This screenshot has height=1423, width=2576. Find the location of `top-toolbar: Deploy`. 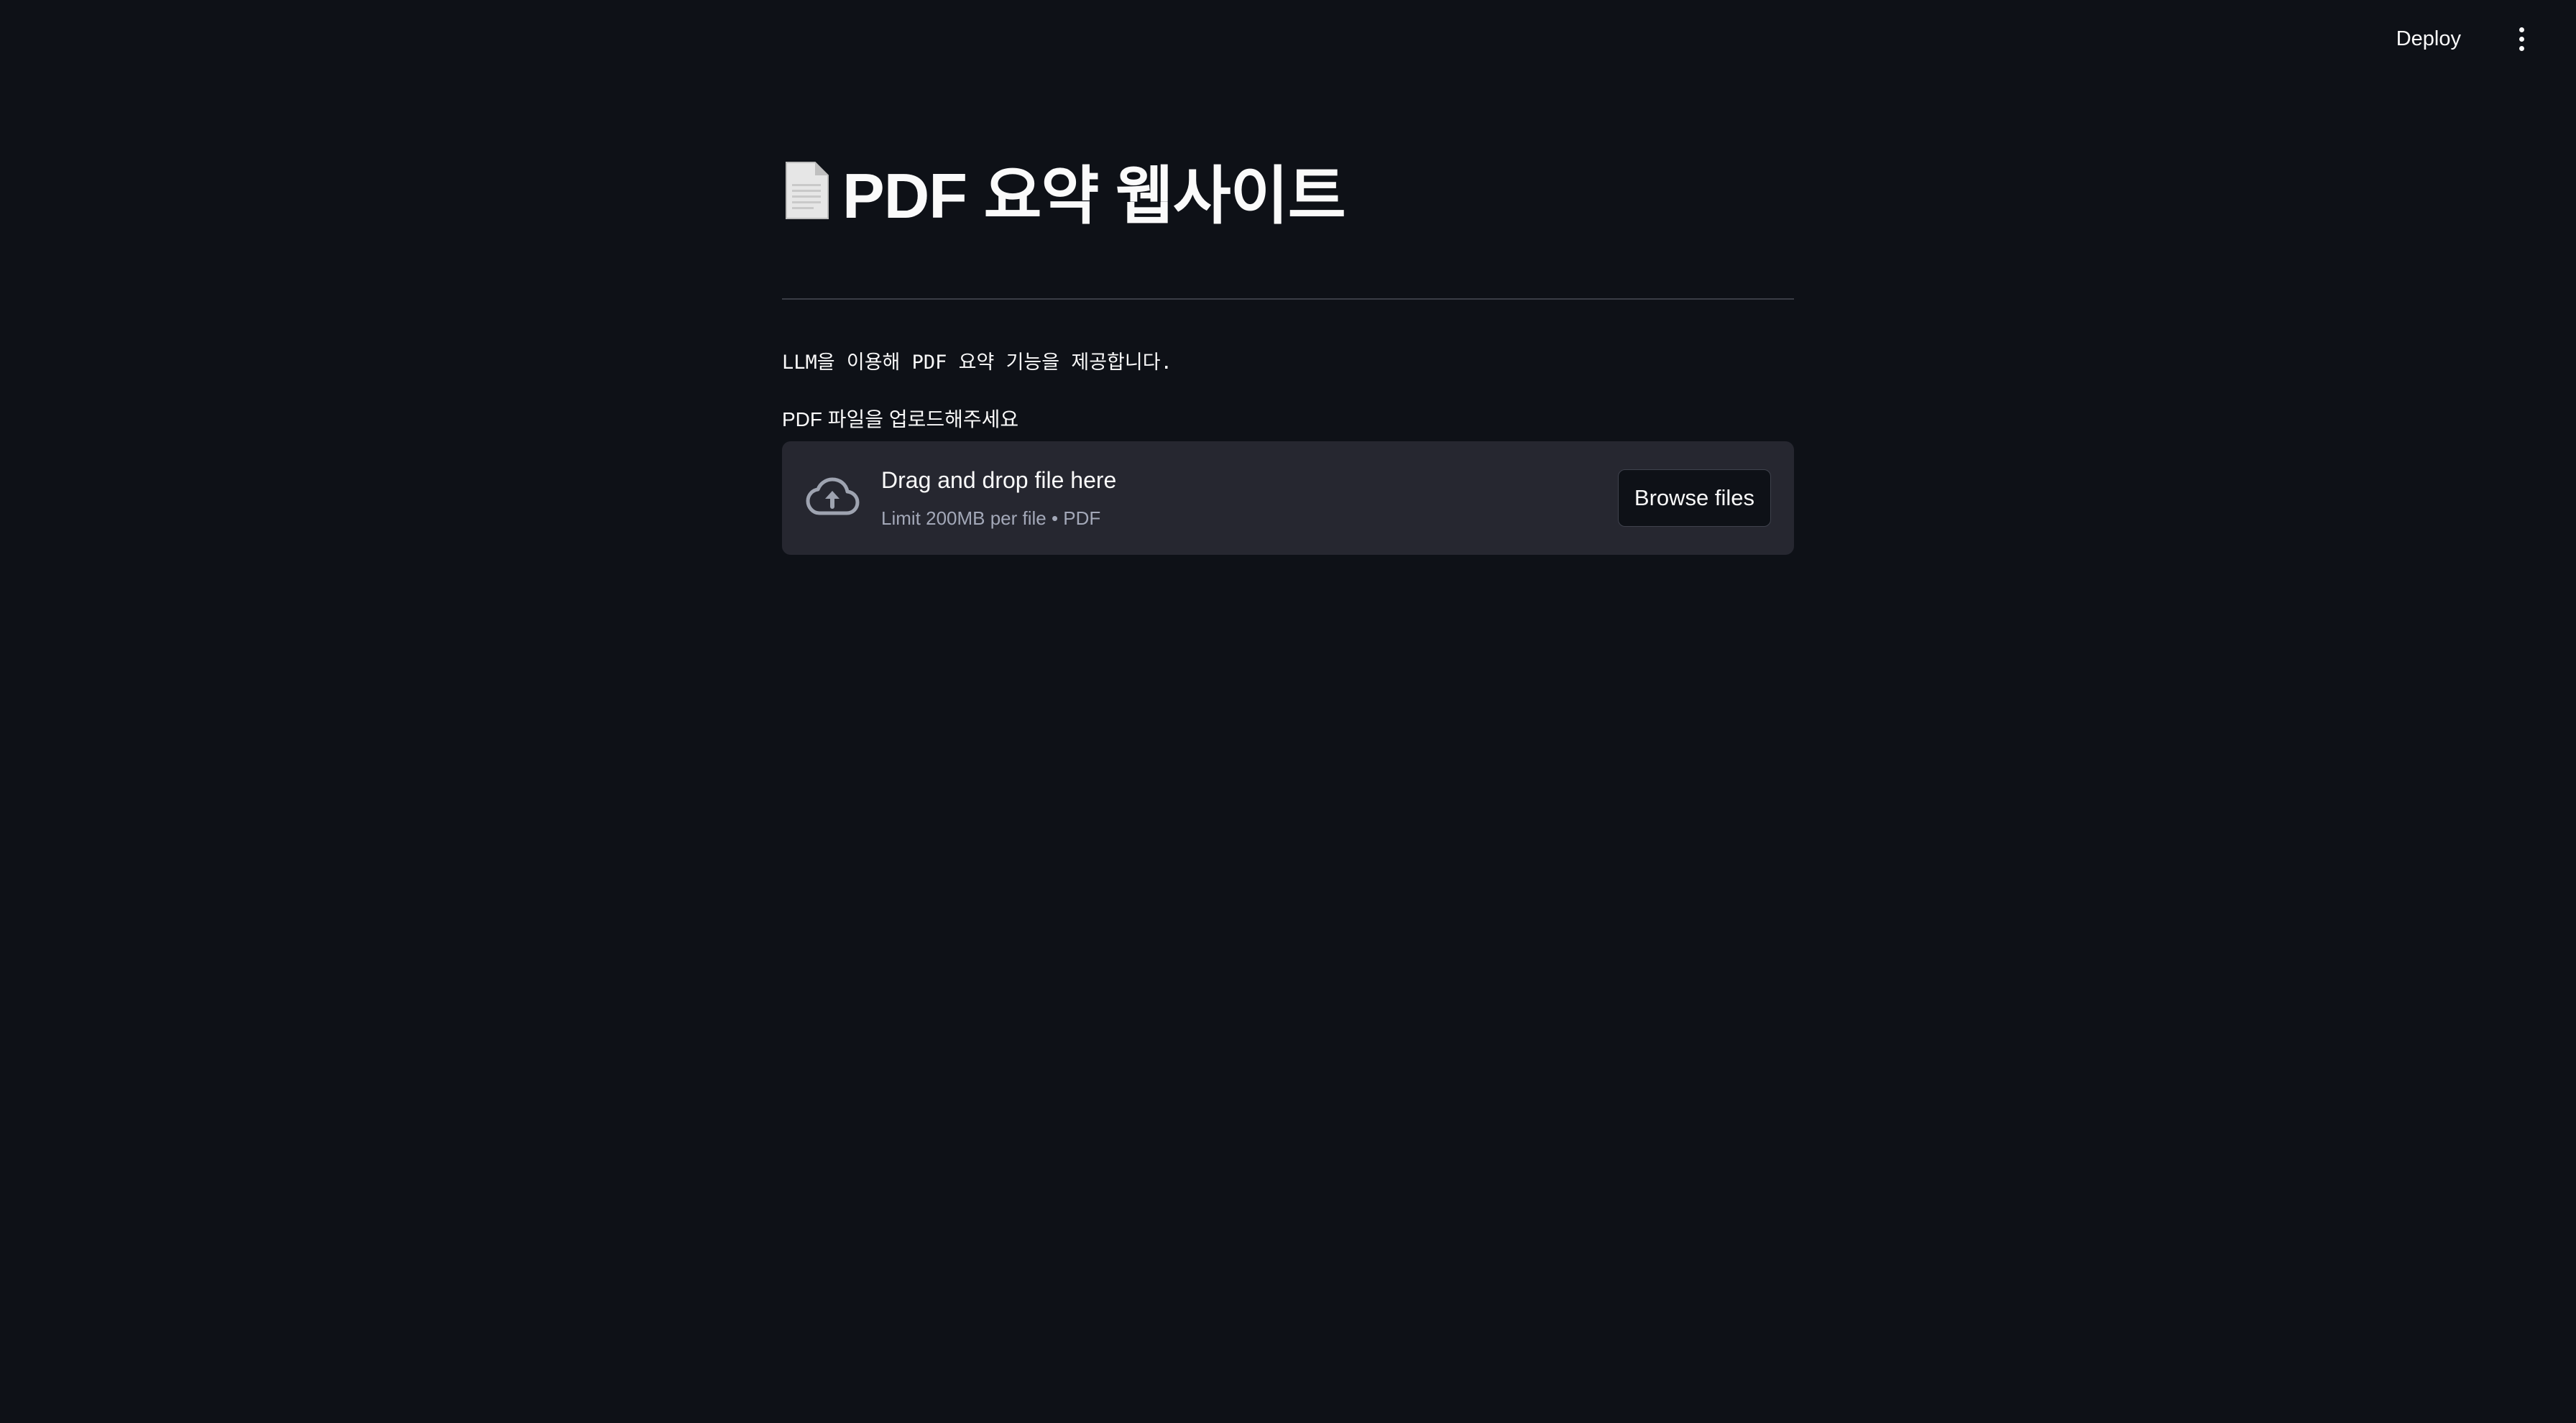

top-toolbar: Deploy is located at coordinates (1288, 39).